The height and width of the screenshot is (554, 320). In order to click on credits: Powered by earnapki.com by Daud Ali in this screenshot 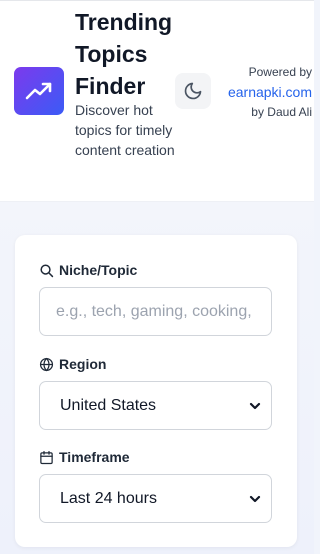, I will do `click(262, 92)`.